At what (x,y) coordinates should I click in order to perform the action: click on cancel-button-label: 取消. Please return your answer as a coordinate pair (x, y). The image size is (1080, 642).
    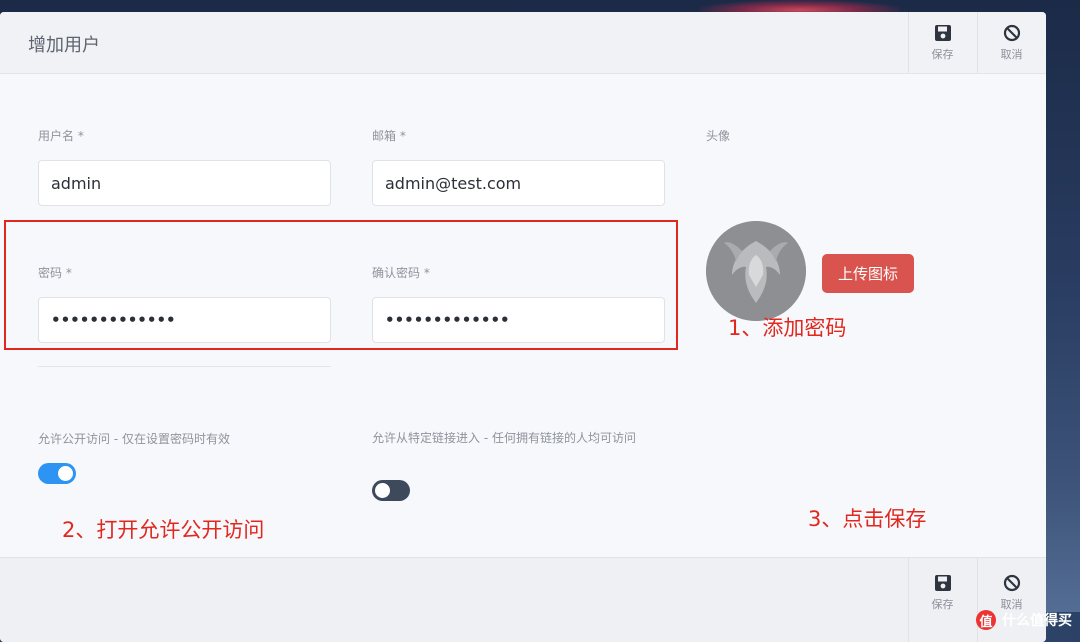
    Looking at the image, I should click on (1011, 54).